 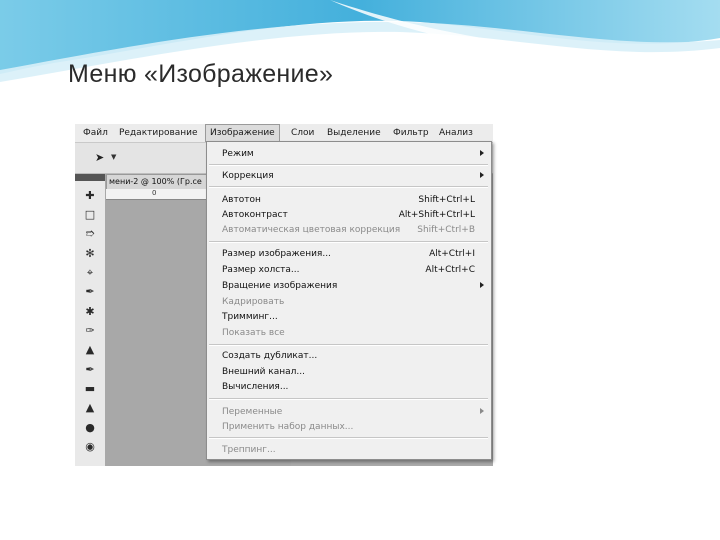 I want to click on blur-icon: ●, so click(x=90, y=428).